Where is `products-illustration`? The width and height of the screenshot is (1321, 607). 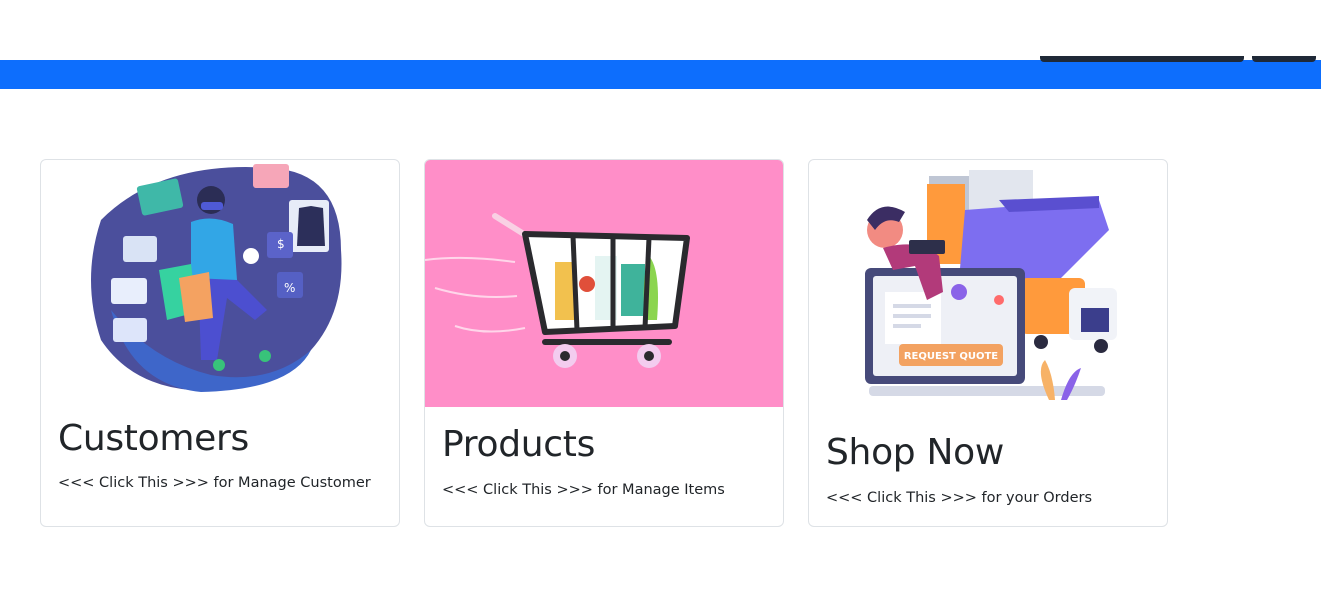 products-illustration is located at coordinates (604, 283).